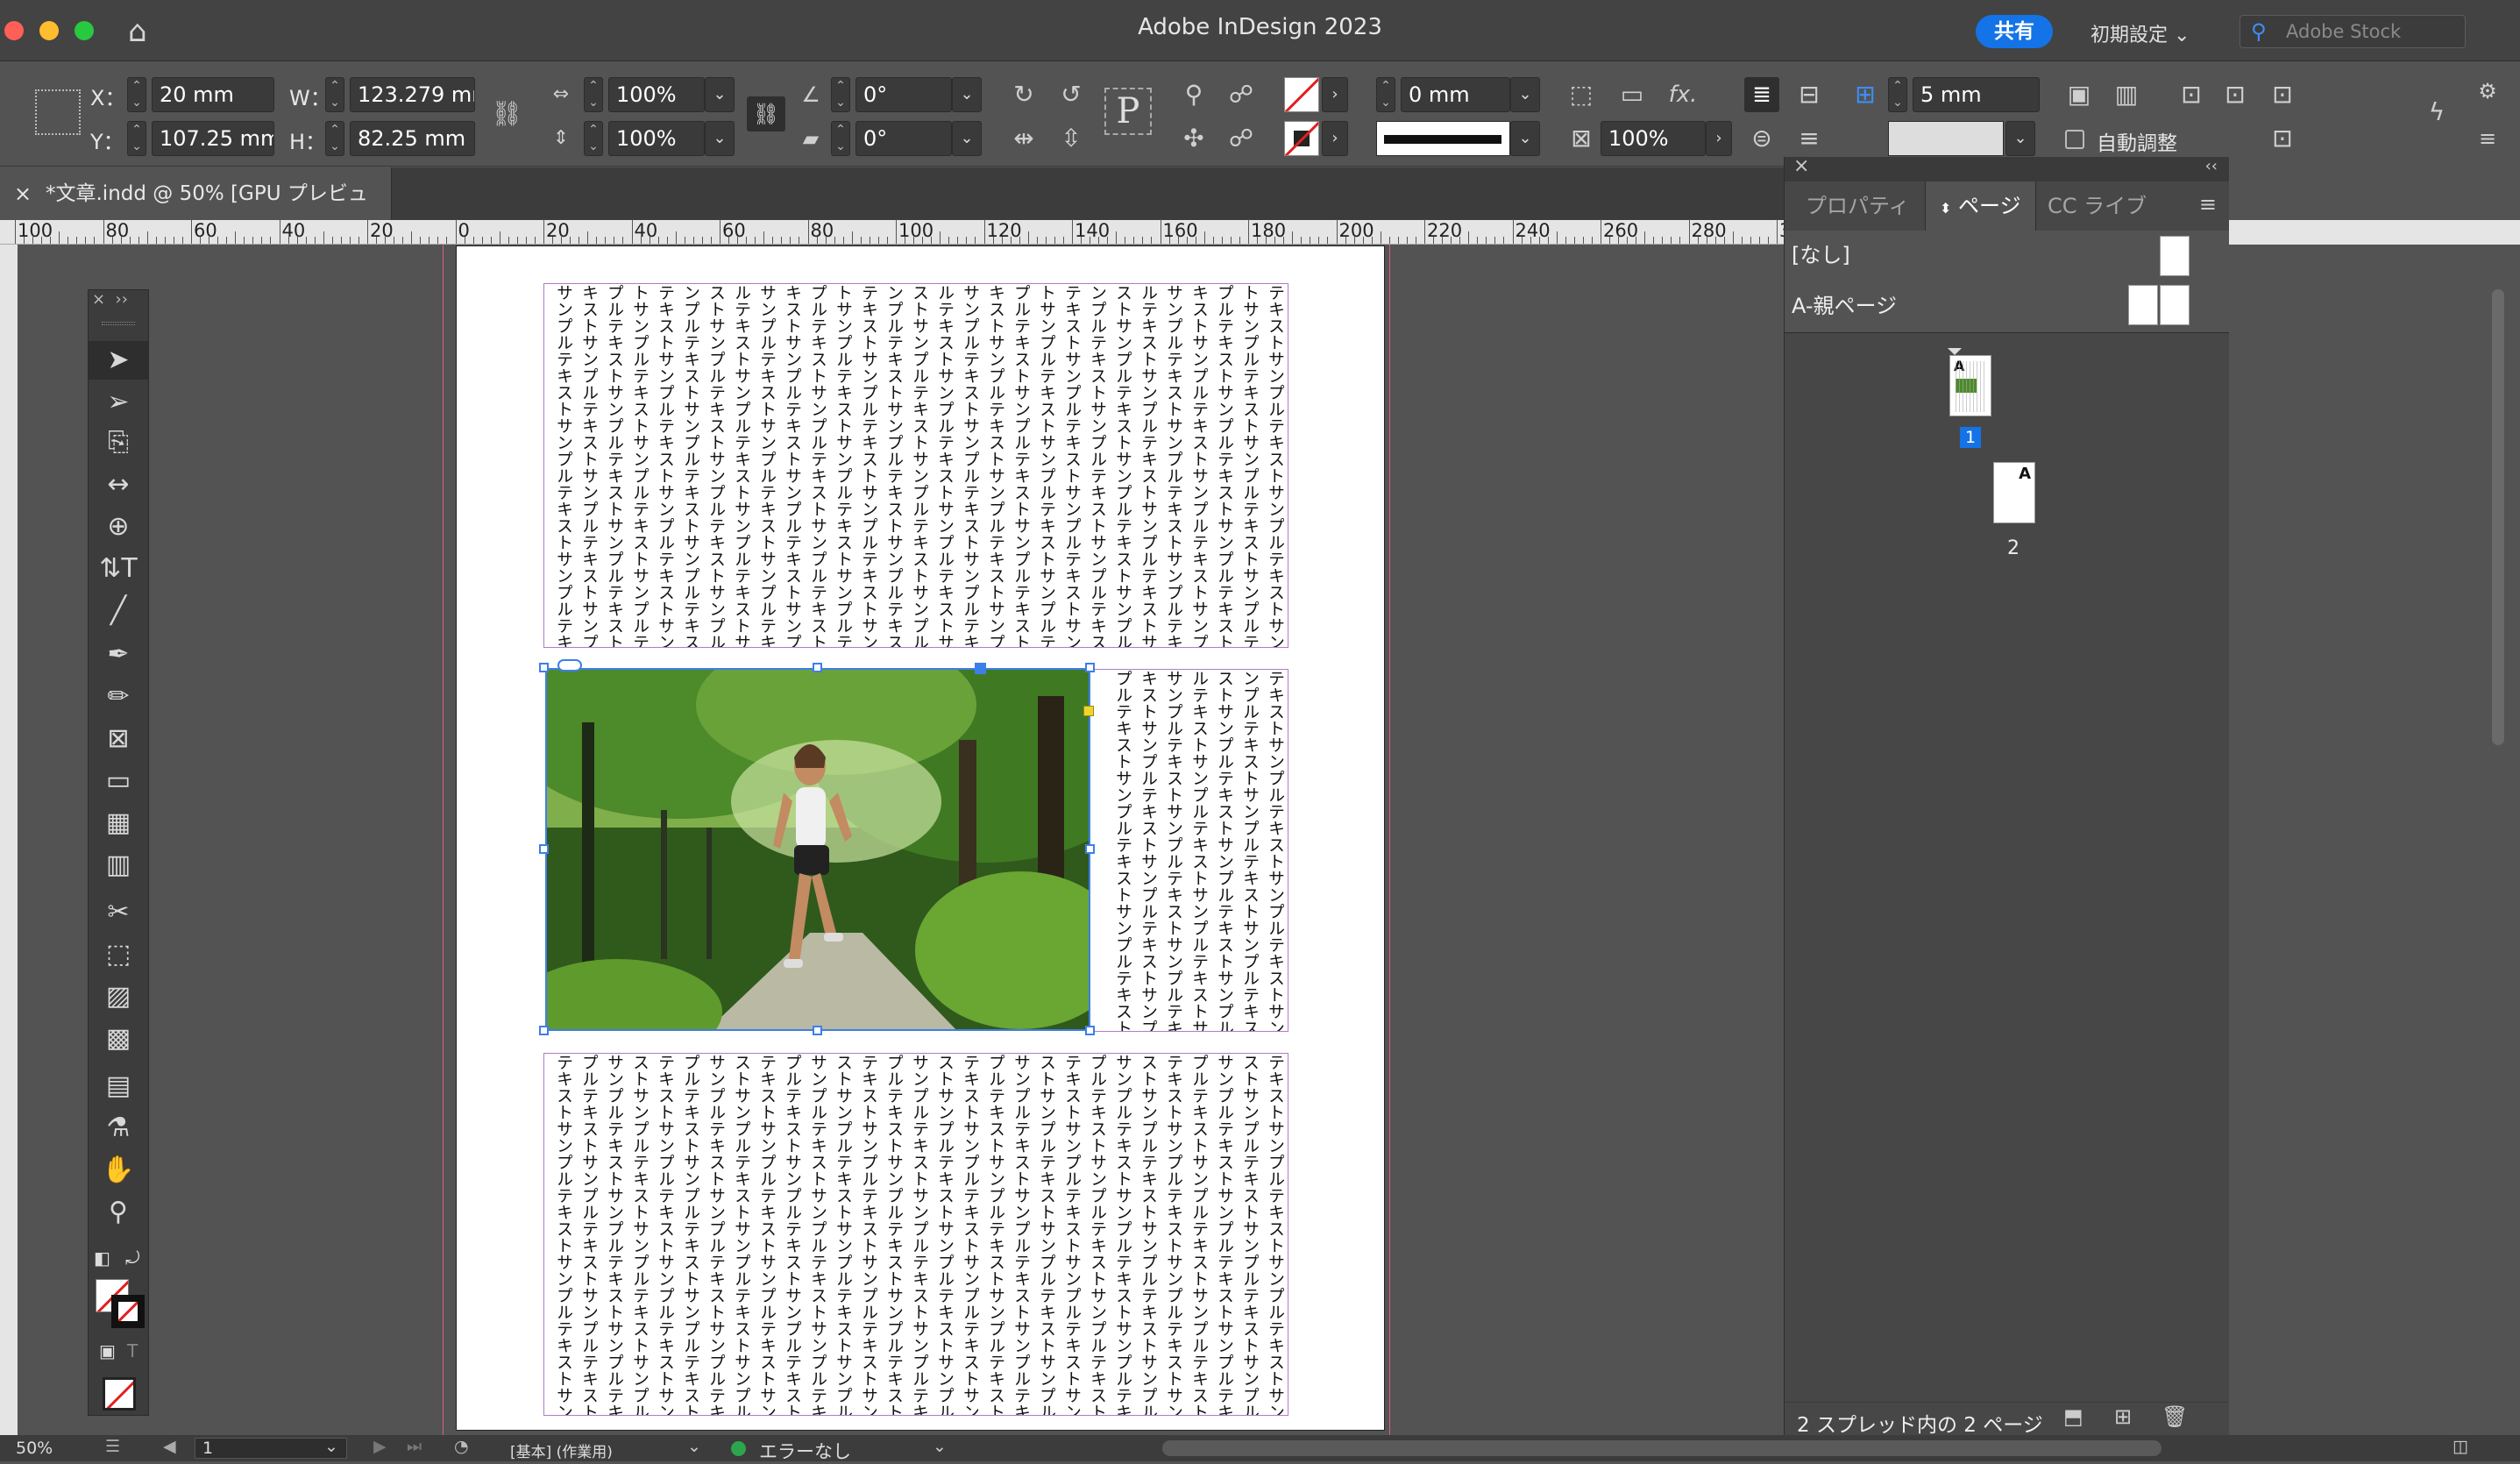 Image resolution: width=2520 pixels, height=1464 pixels. What do you see at coordinates (118, 1170) in the screenshot?
I see `hand-tool-icon: ✋` at bounding box center [118, 1170].